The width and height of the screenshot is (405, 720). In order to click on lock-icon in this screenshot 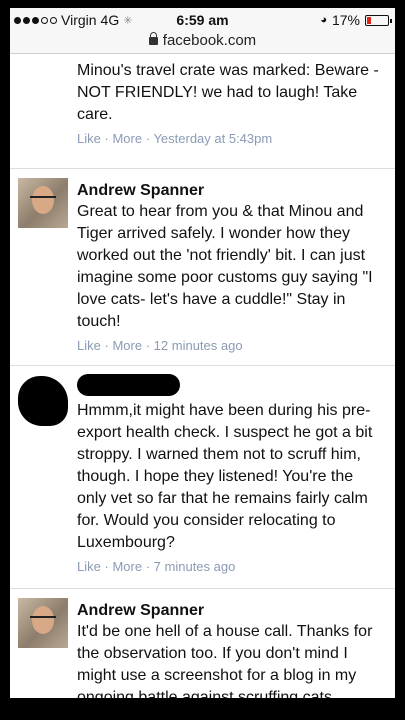, I will do `click(153, 38)`.